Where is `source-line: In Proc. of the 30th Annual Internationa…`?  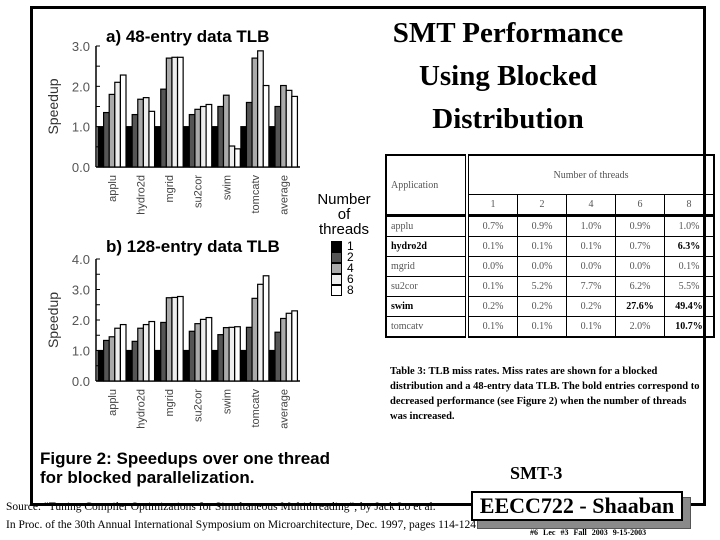 source-line: In Proc. of the 30th Annual Internationa… is located at coordinates (241, 525).